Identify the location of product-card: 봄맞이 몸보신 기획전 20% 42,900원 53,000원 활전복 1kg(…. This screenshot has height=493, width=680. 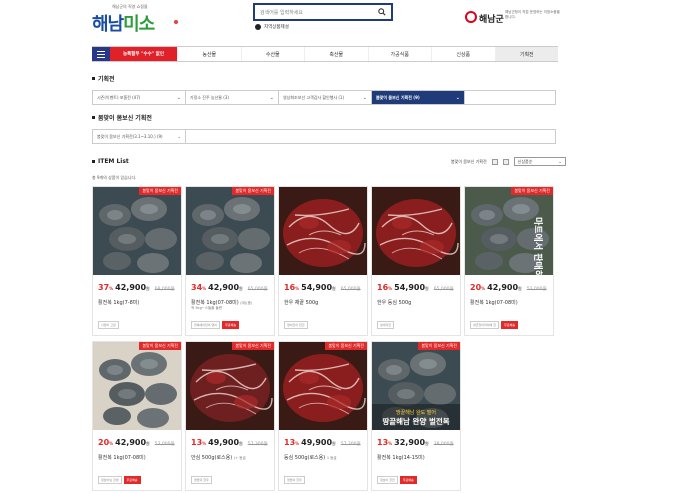
(137, 416).